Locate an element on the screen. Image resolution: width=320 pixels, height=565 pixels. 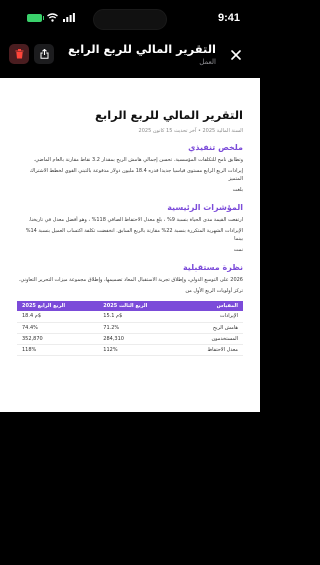
dynamic-island is located at coordinates (130, 19).